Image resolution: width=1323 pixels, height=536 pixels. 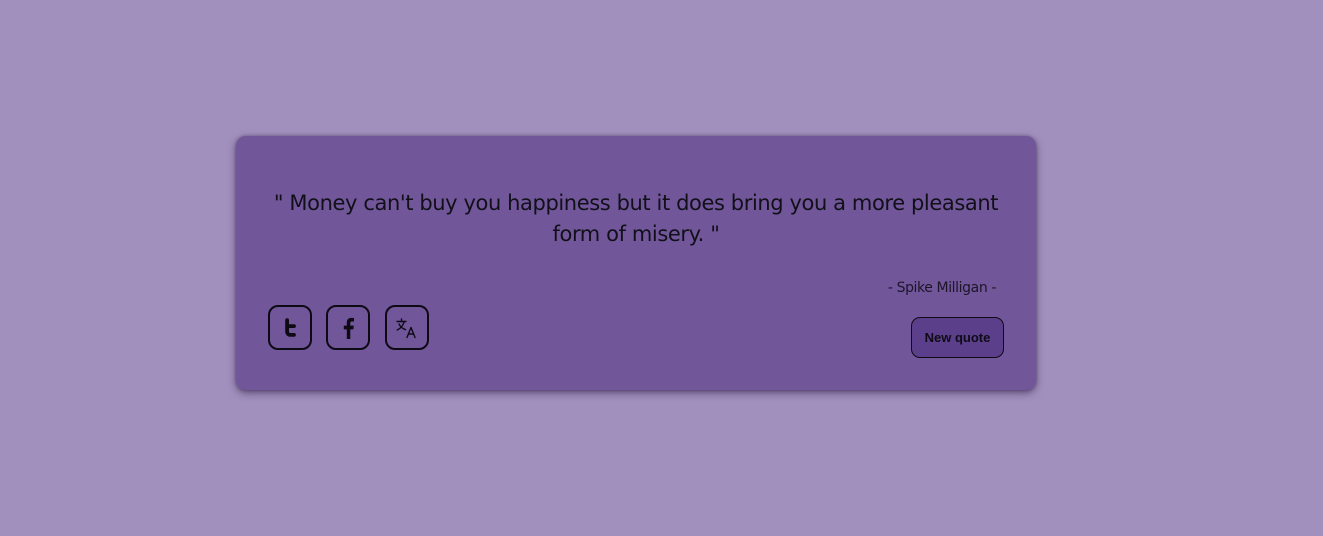 I want to click on translate-icon, so click(x=407, y=328).